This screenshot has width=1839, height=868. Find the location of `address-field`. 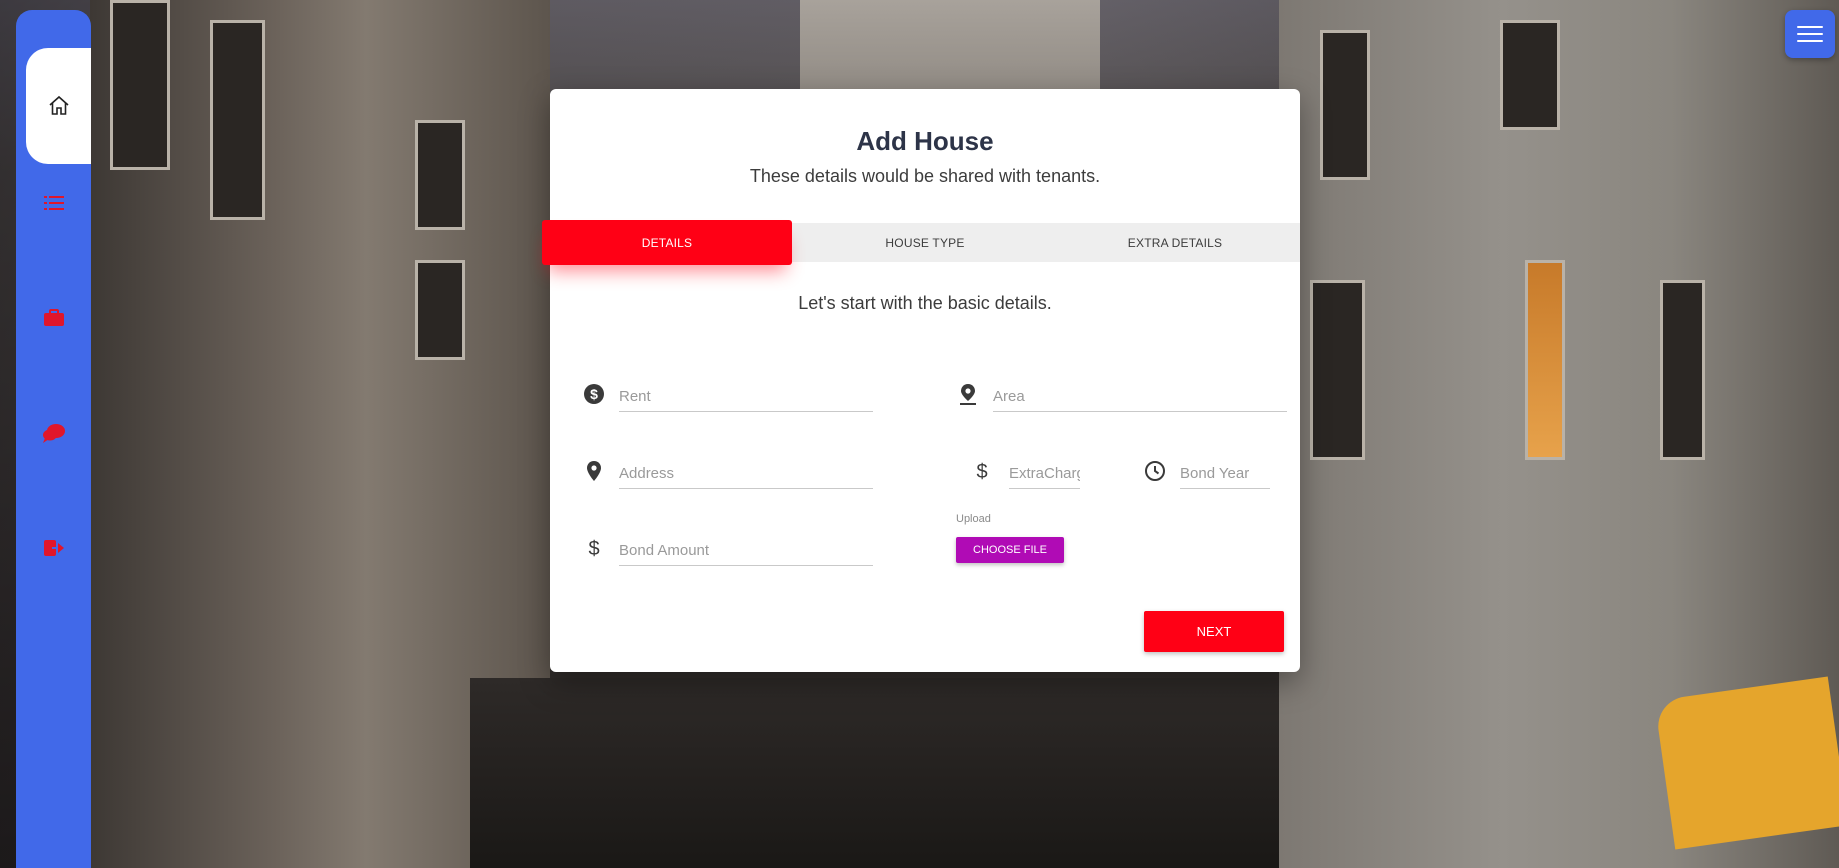

address-field is located at coordinates (727, 473).